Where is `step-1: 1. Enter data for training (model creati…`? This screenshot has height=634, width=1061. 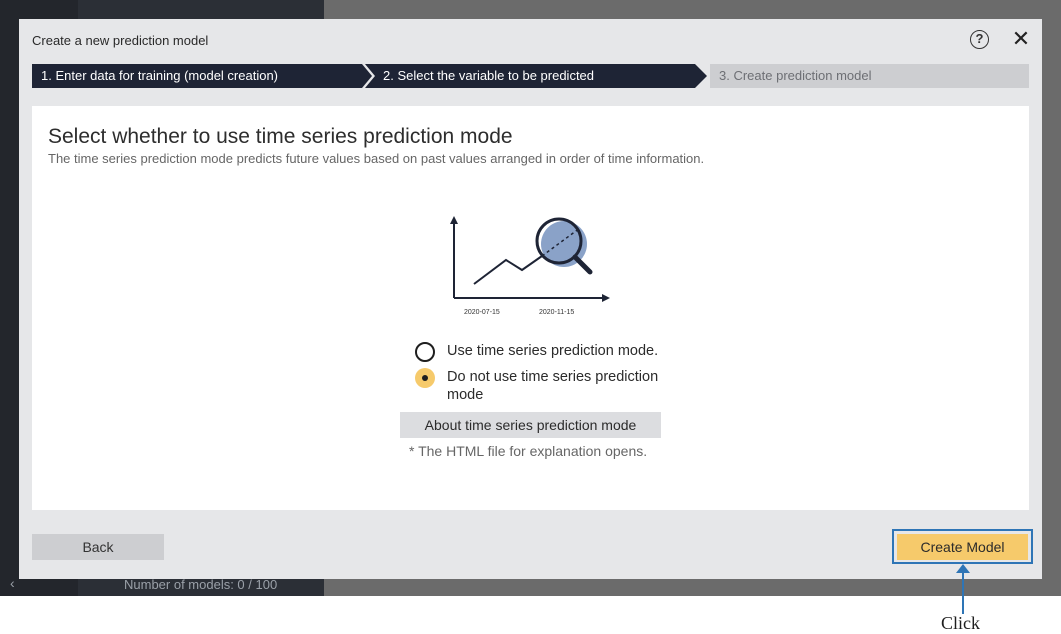 step-1: 1. Enter data for training (model creati… is located at coordinates (202, 76).